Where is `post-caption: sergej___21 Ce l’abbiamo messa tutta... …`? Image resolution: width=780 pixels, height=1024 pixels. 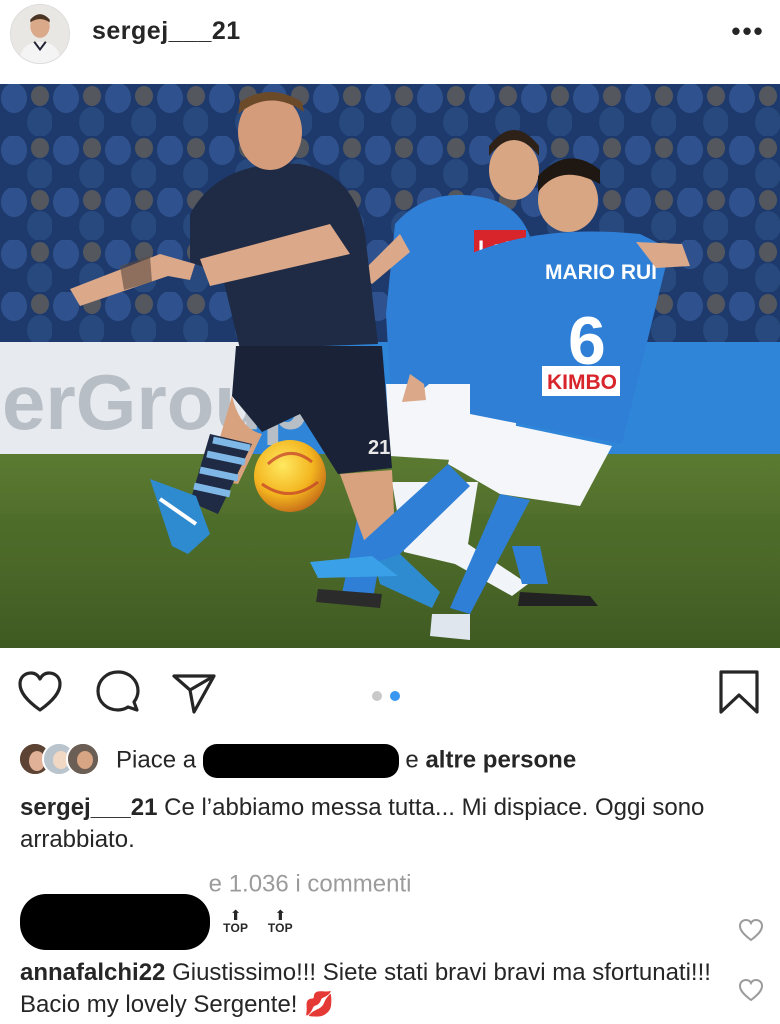
post-caption: sergej___21 Ce l’abbiamo messa tutta... … is located at coordinates (392, 824).